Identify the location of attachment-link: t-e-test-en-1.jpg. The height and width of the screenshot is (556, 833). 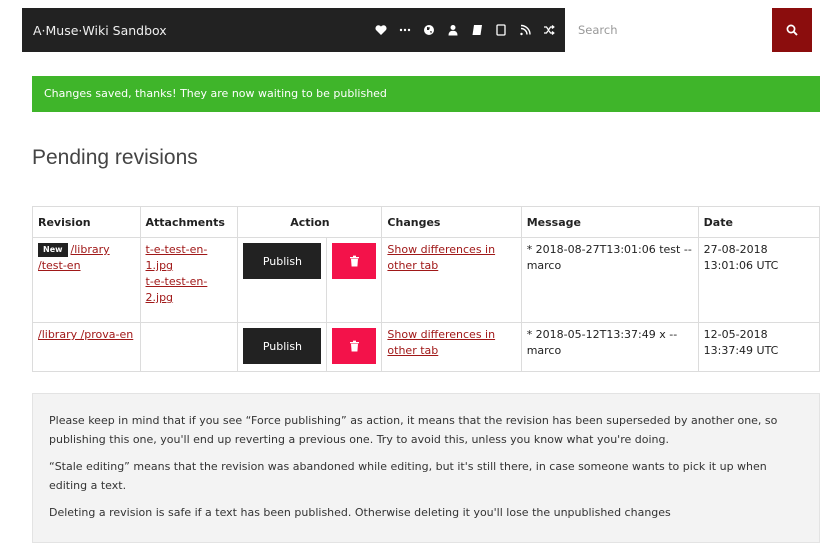
(177, 257).